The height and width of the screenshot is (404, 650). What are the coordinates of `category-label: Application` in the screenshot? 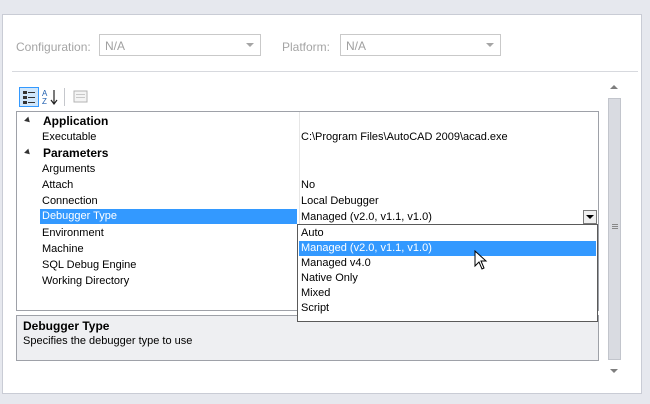 It's located at (76, 121).